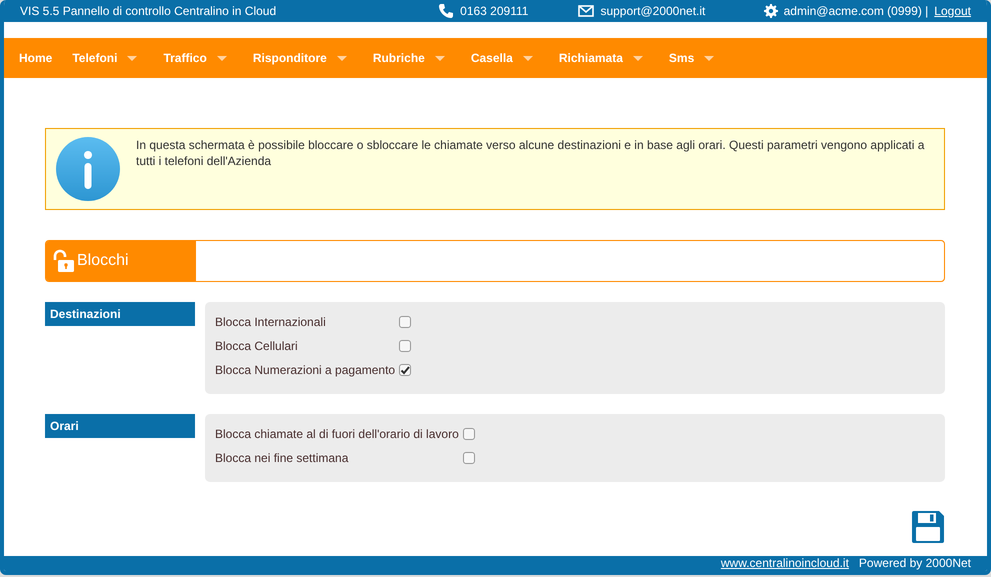  Describe the element at coordinates (653, 11) in the screenshot. I see `support-email: support@2000net.it` at that location.